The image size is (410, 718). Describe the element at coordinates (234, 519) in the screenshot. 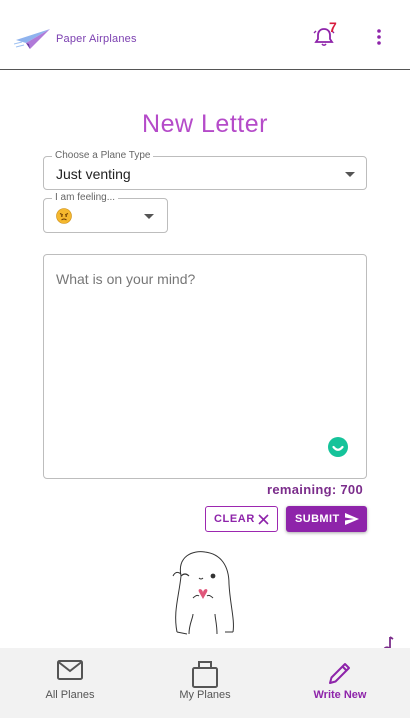

I see `clear-button-label: CLEAR` at that location.